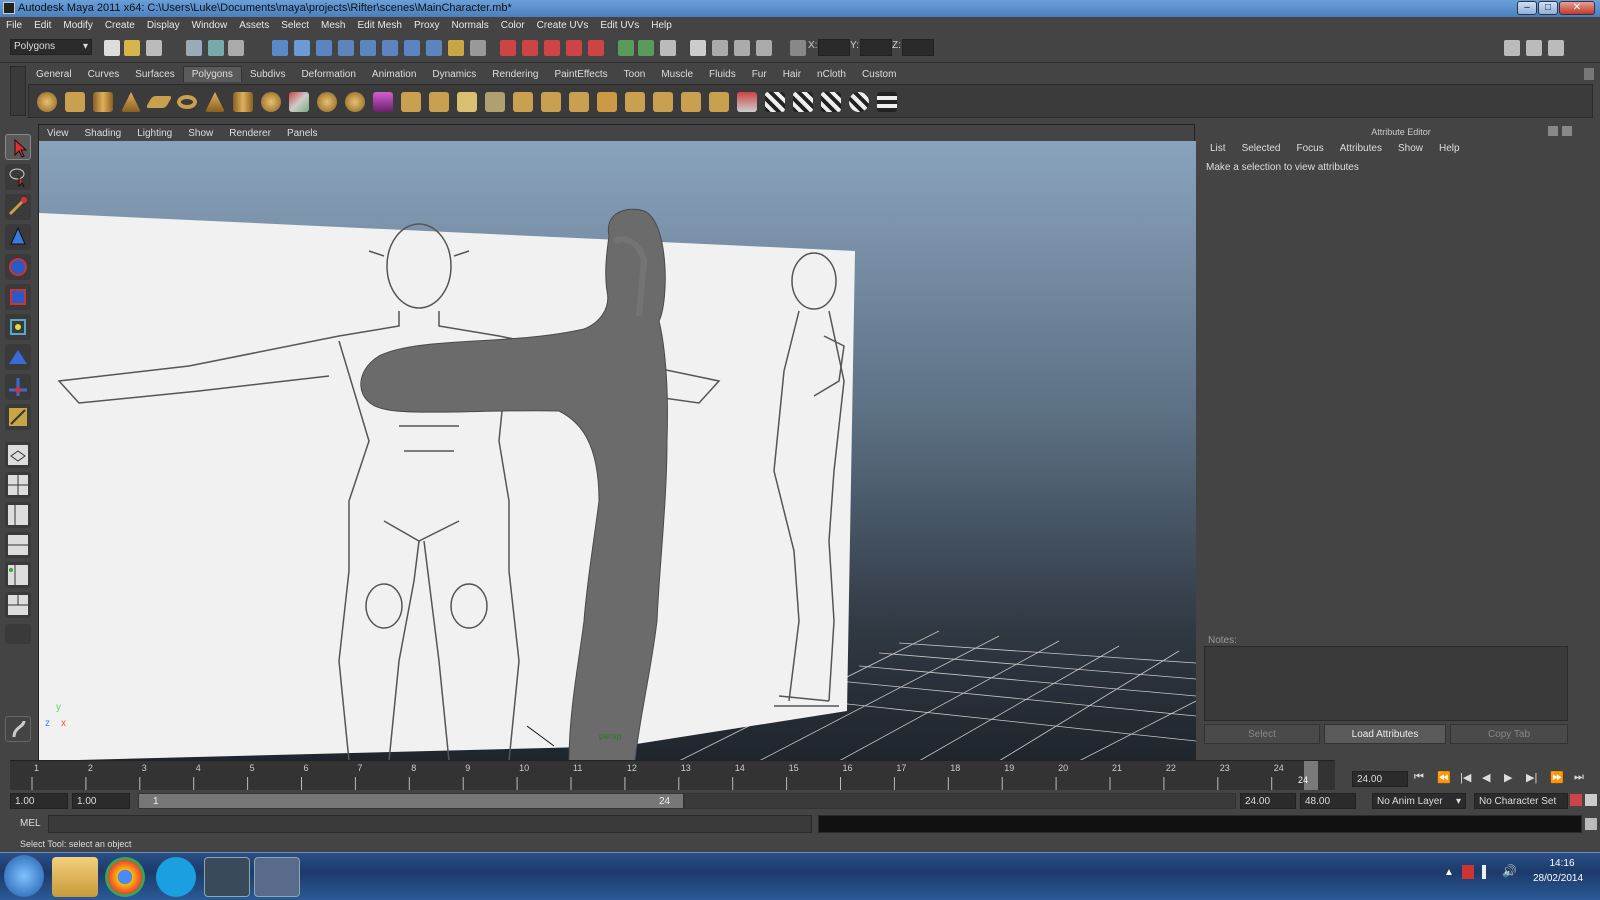 The image size is (1600, 900). Describe the element at coordinates (747, 102) in the screenshot. I see `mirror-icon` at that location.